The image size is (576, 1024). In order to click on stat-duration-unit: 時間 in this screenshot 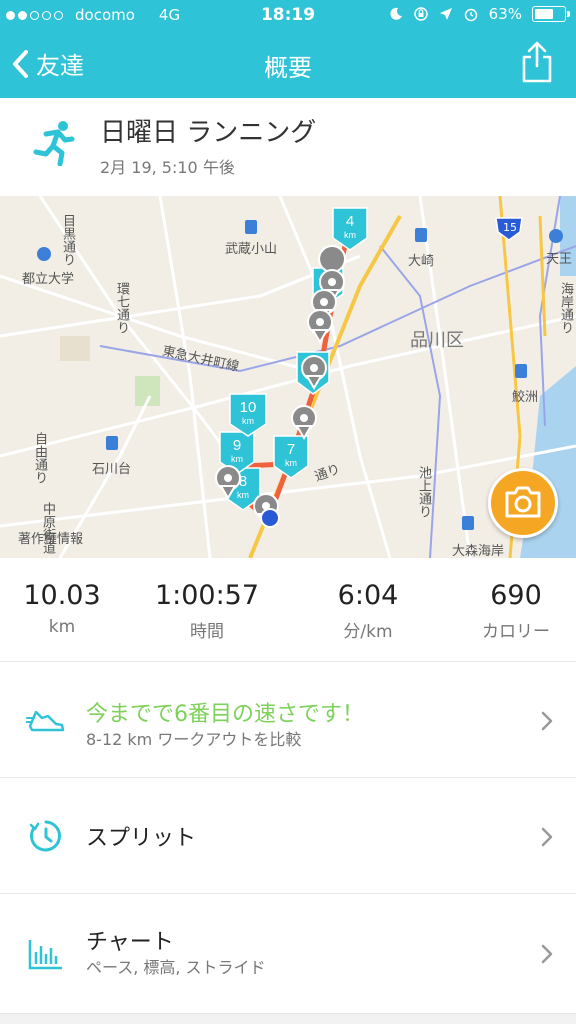, I will do `click(207, 632)`.